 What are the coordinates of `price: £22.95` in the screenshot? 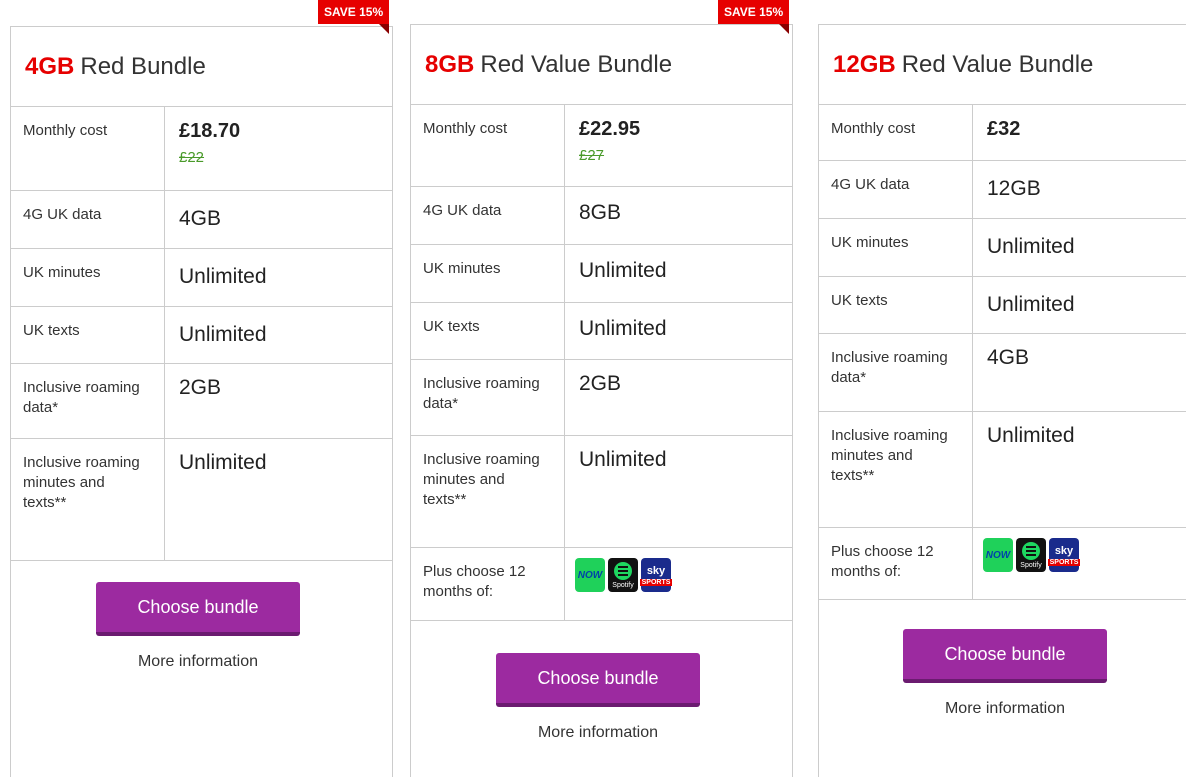 It's located at (610, 129).